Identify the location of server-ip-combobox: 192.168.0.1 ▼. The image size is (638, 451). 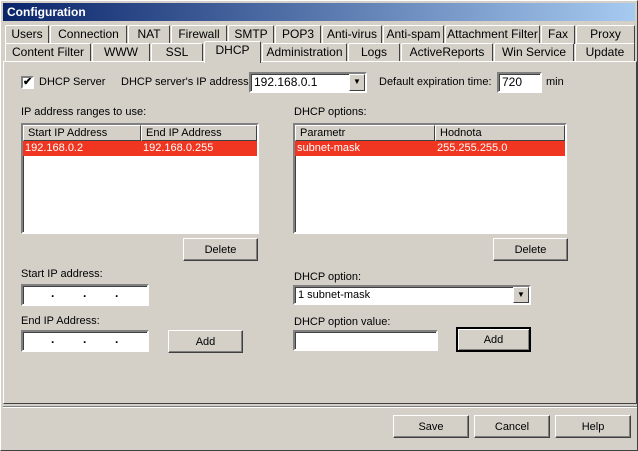
(308, 82).